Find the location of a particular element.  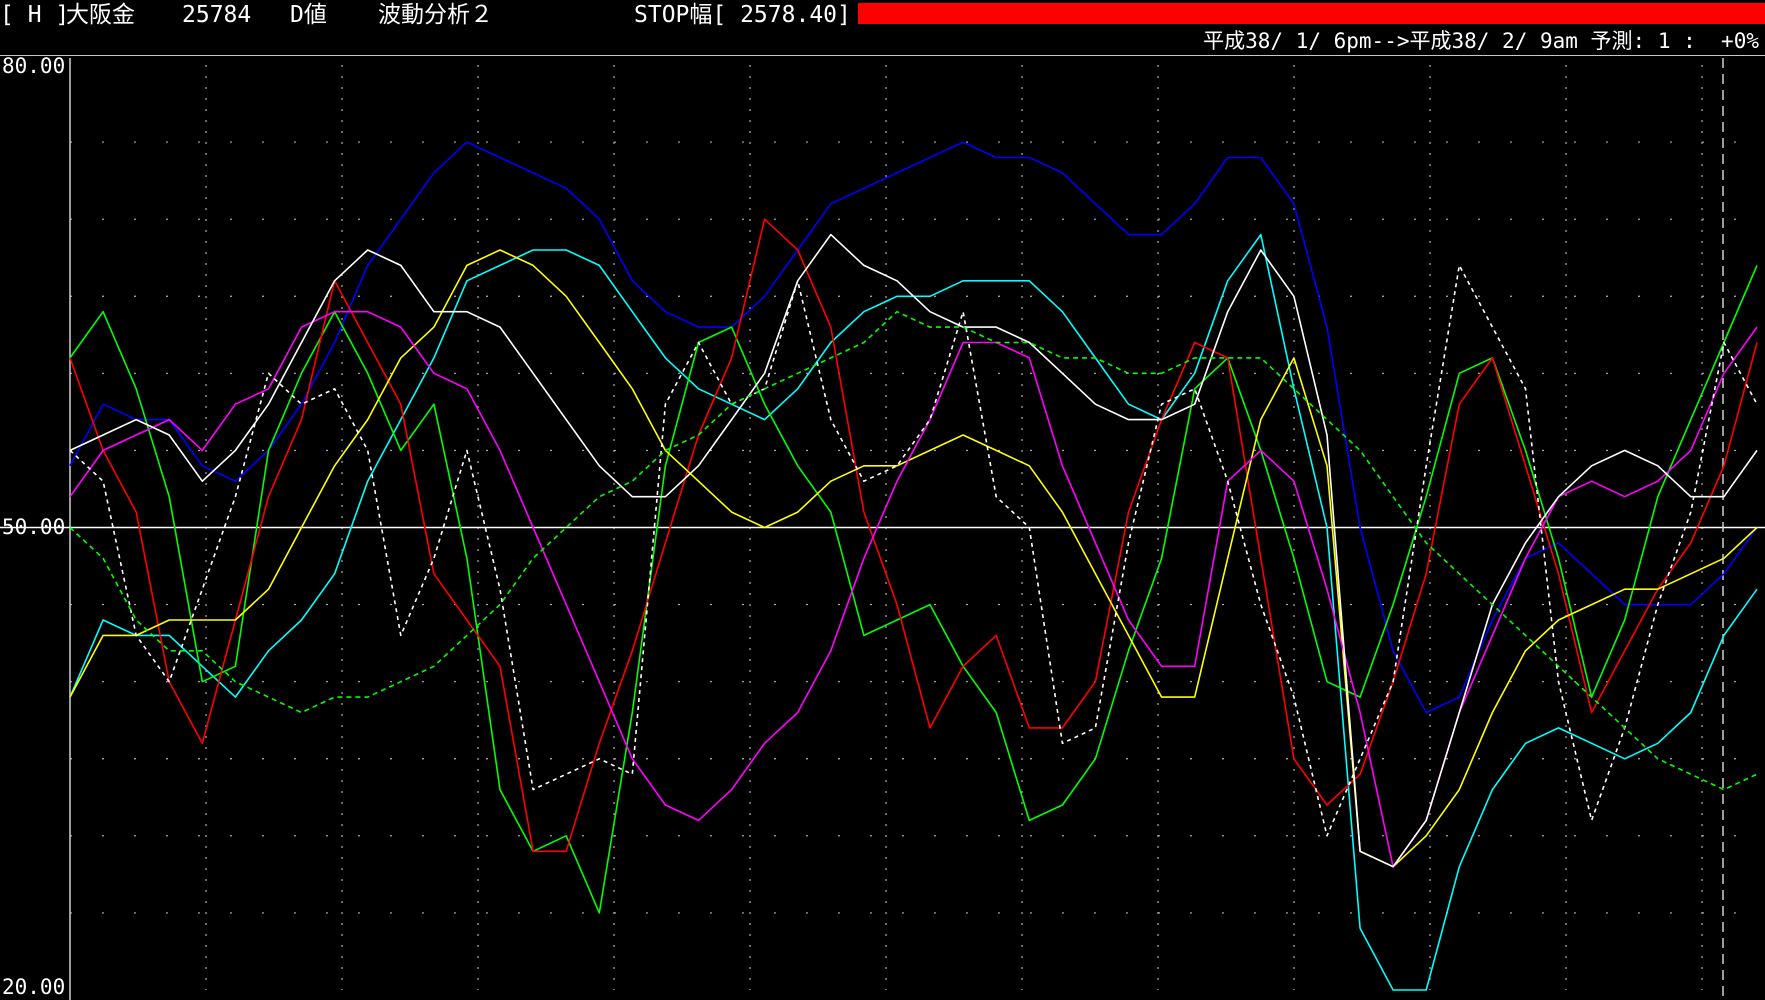

y-tick-bottom: 20.00 is located at coordinates (34, 987).